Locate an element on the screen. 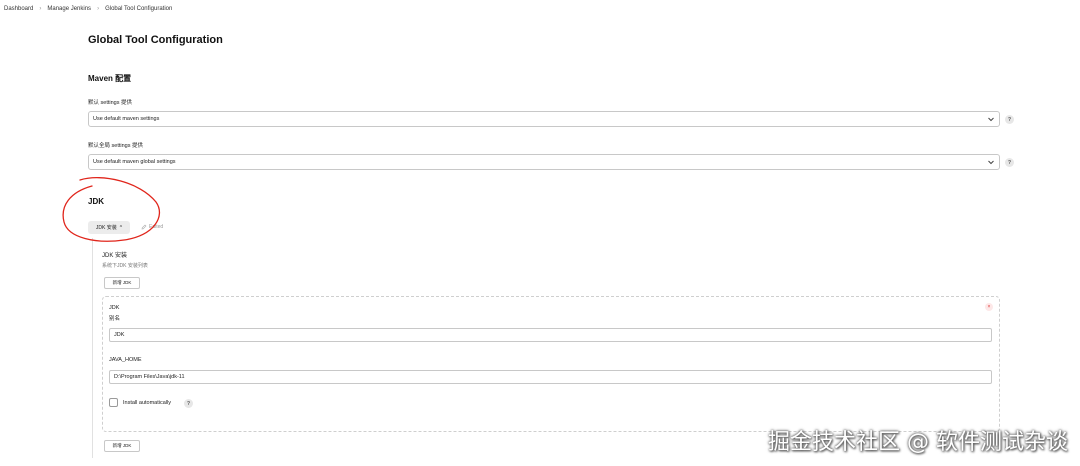  jdk-section-title: JDK is located at coordinates (96, 201).